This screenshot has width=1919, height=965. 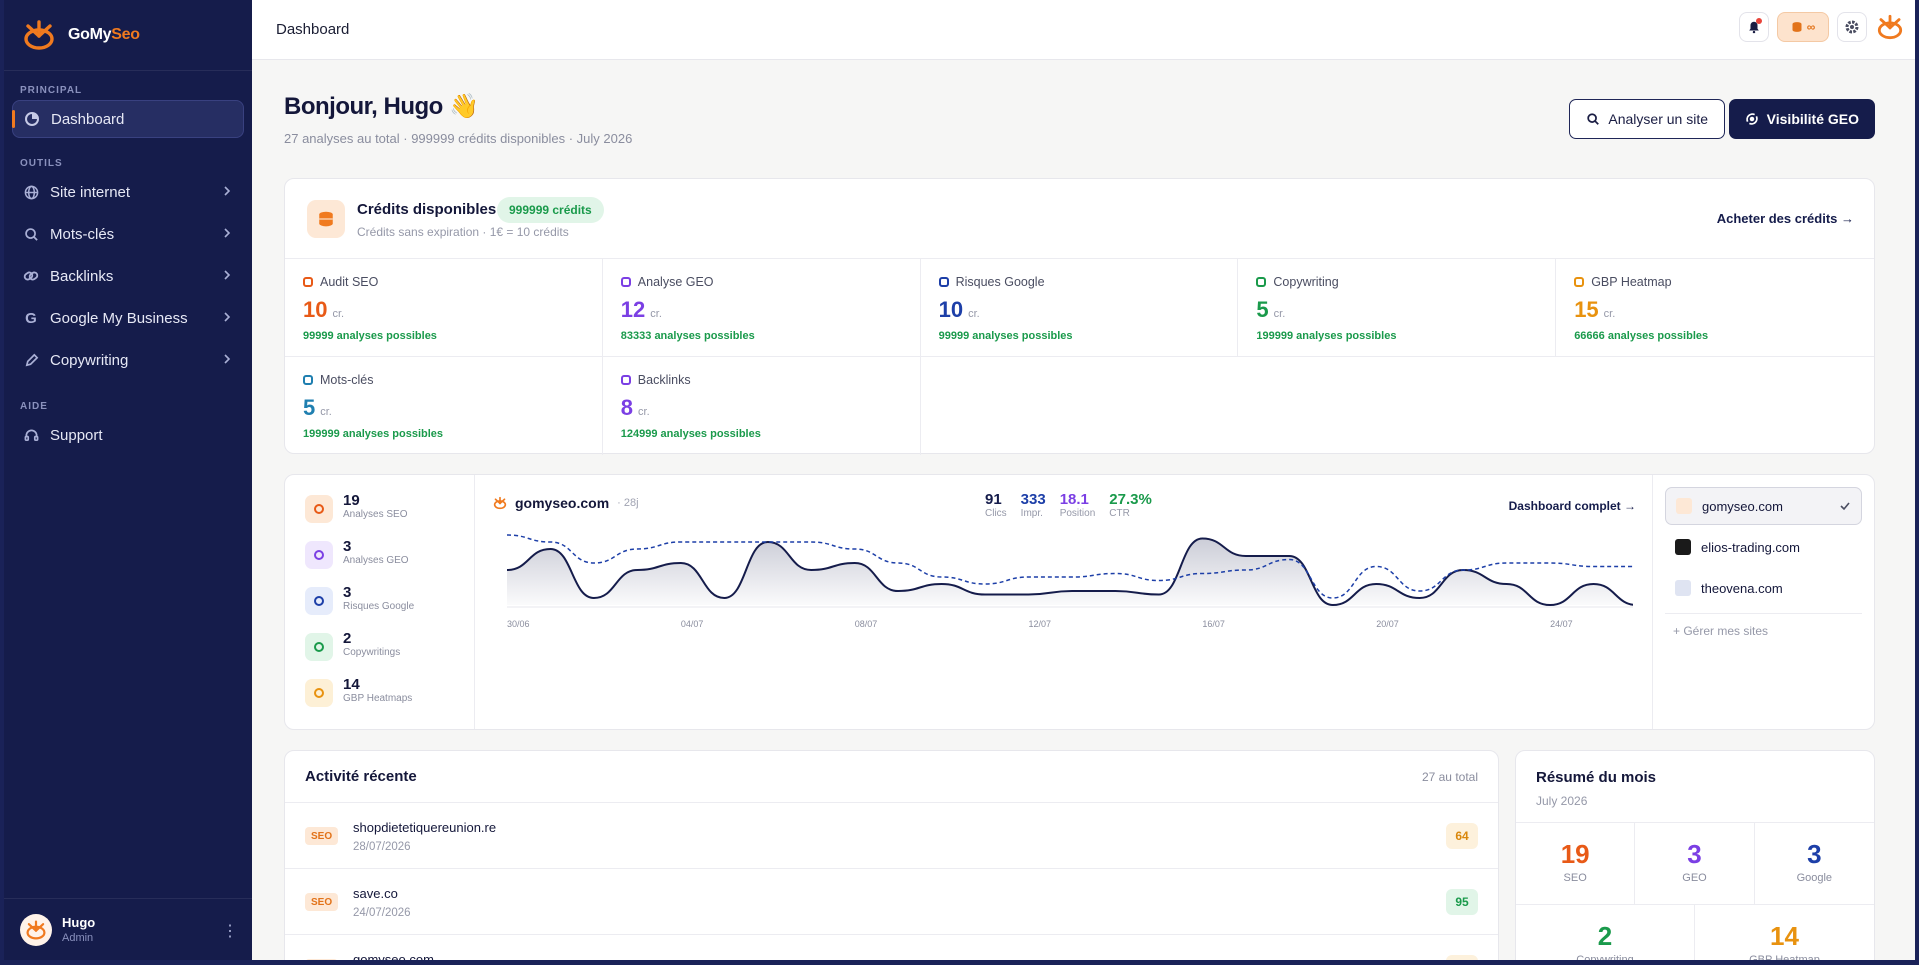 I want to click on sidebar-item-dashboard: Dashboard, so click(x=128, y=119).